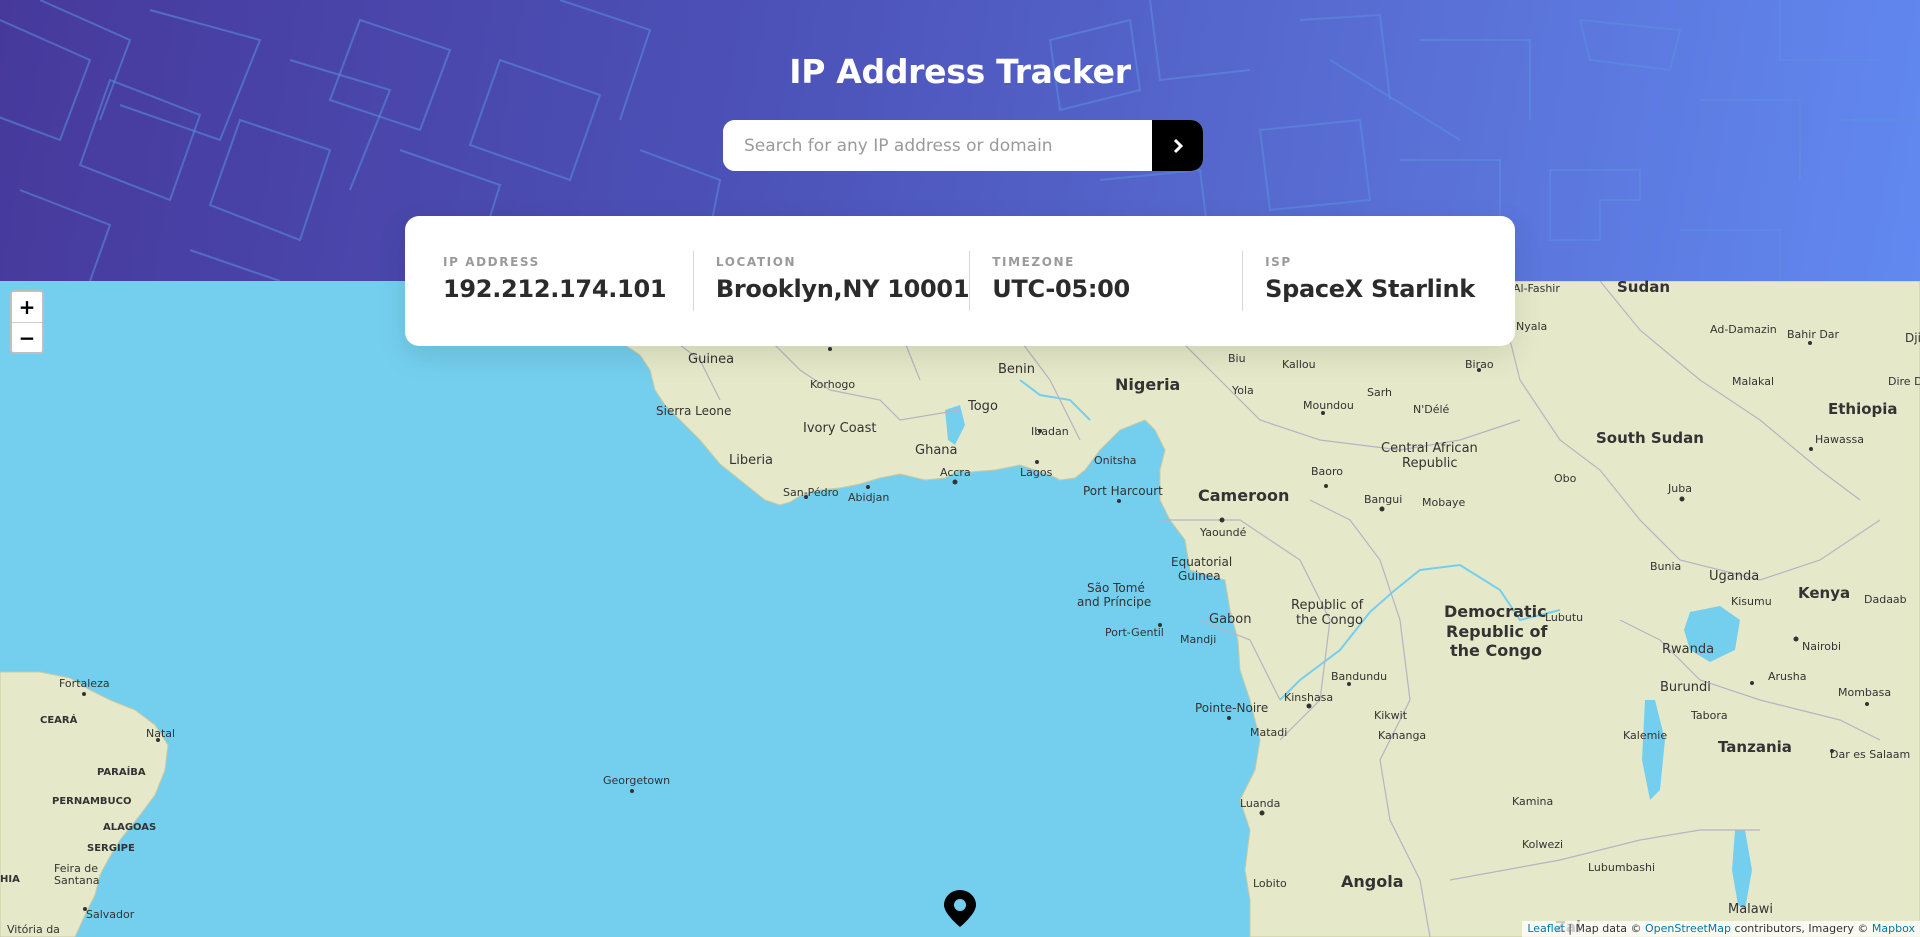  What do you see at coordinates (1278, 262) in the screenshot?
I see `isp-label: ISP` at bounding box center [1278, 262].